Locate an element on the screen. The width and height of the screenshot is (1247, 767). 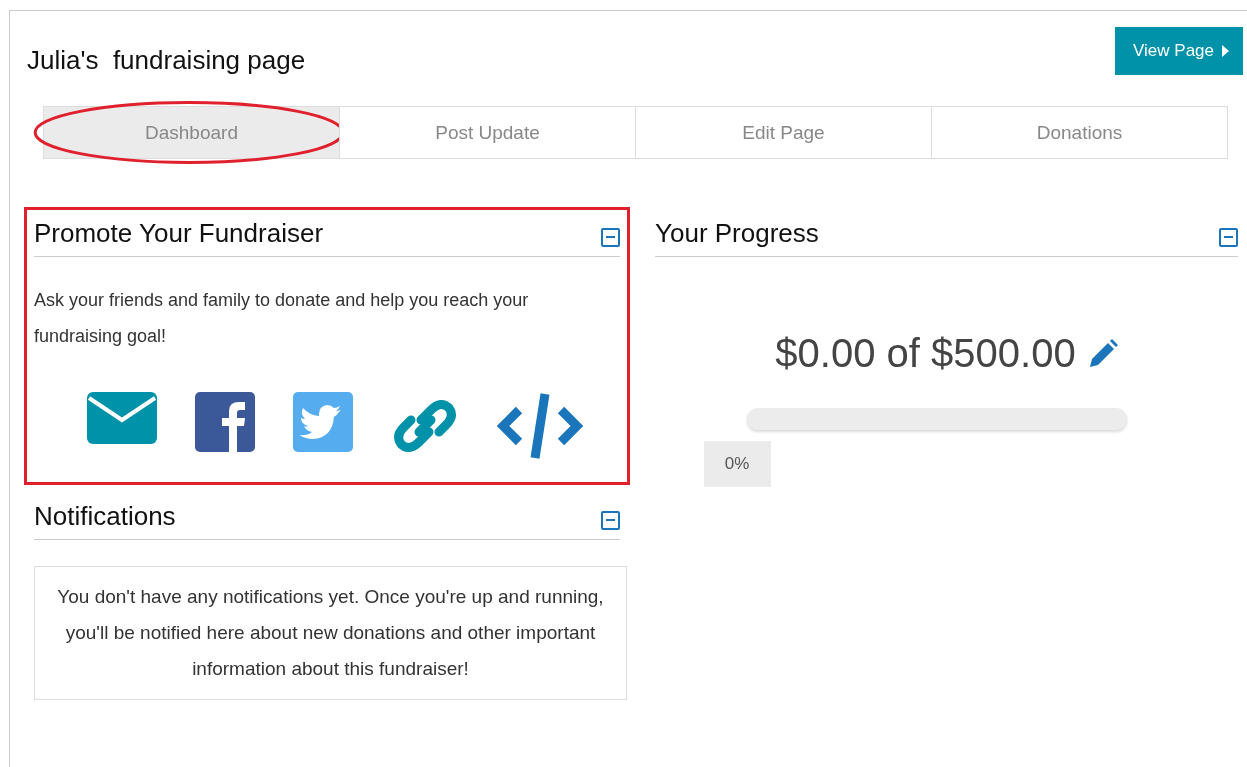
notification-message: You don't have any notifications yet. Once you're up and running, you'll be notified here about new donations and other important information about this fundraiser! is located at coordinates (330, 633).